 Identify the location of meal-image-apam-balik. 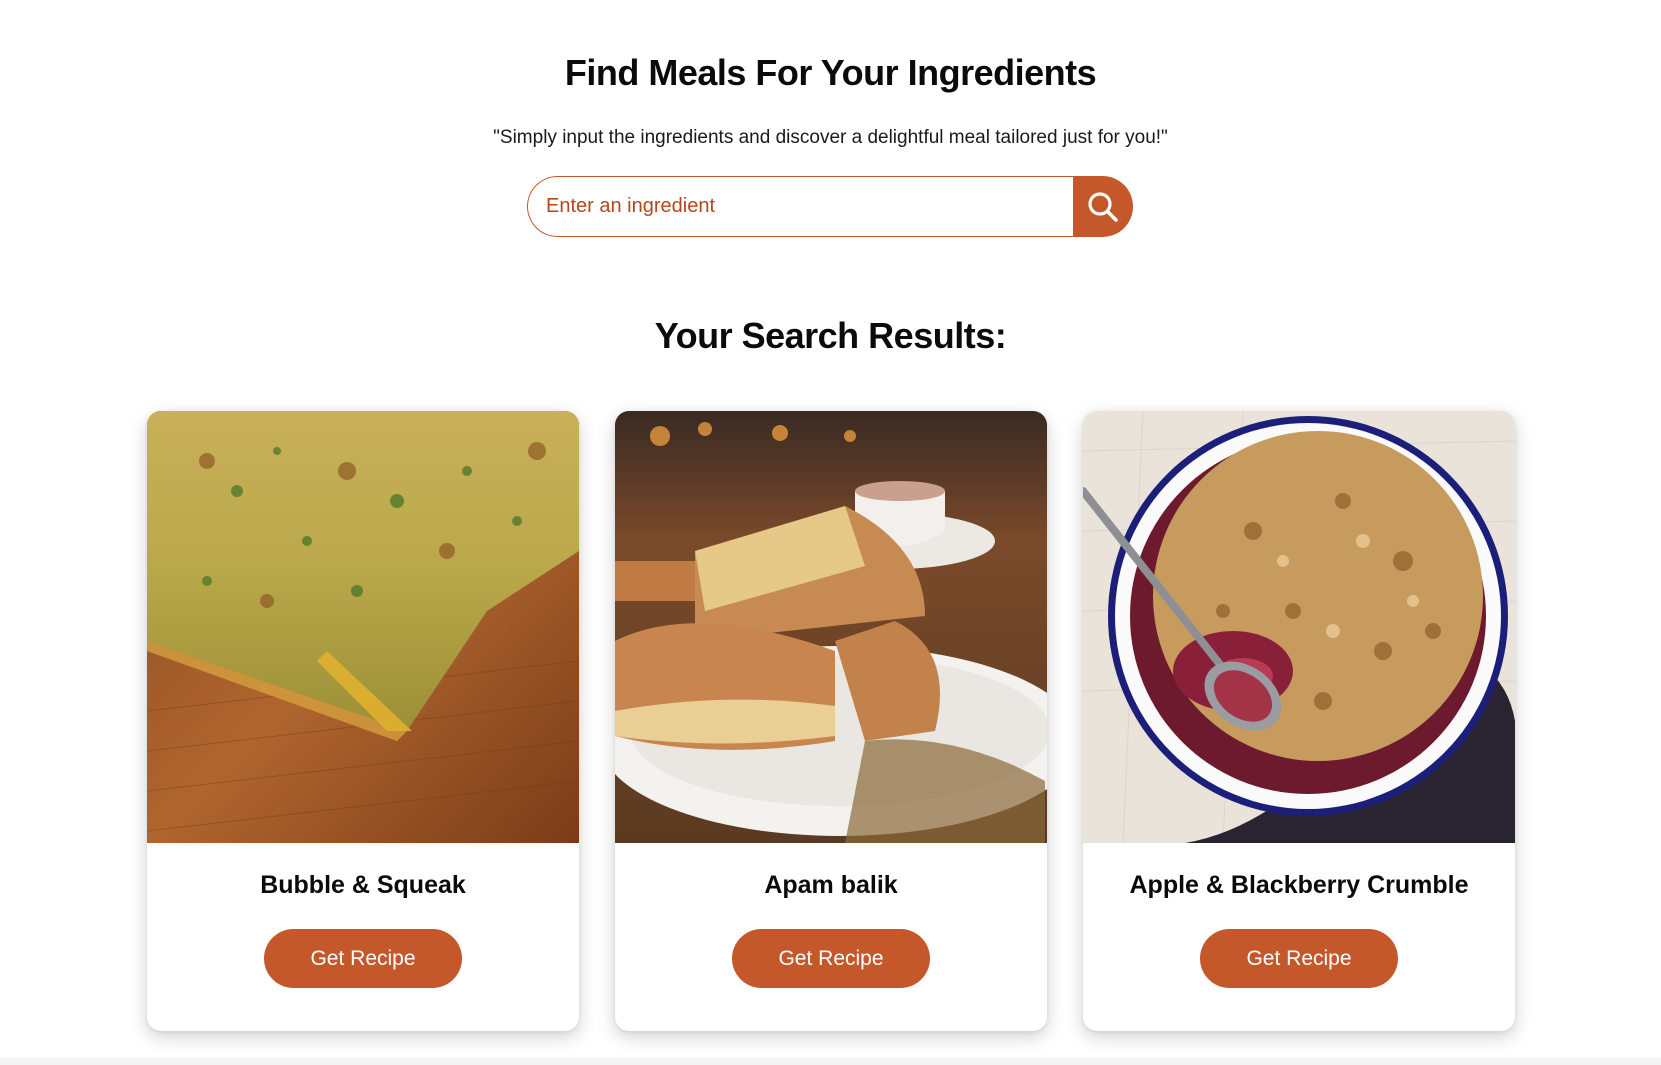
(831, 627).